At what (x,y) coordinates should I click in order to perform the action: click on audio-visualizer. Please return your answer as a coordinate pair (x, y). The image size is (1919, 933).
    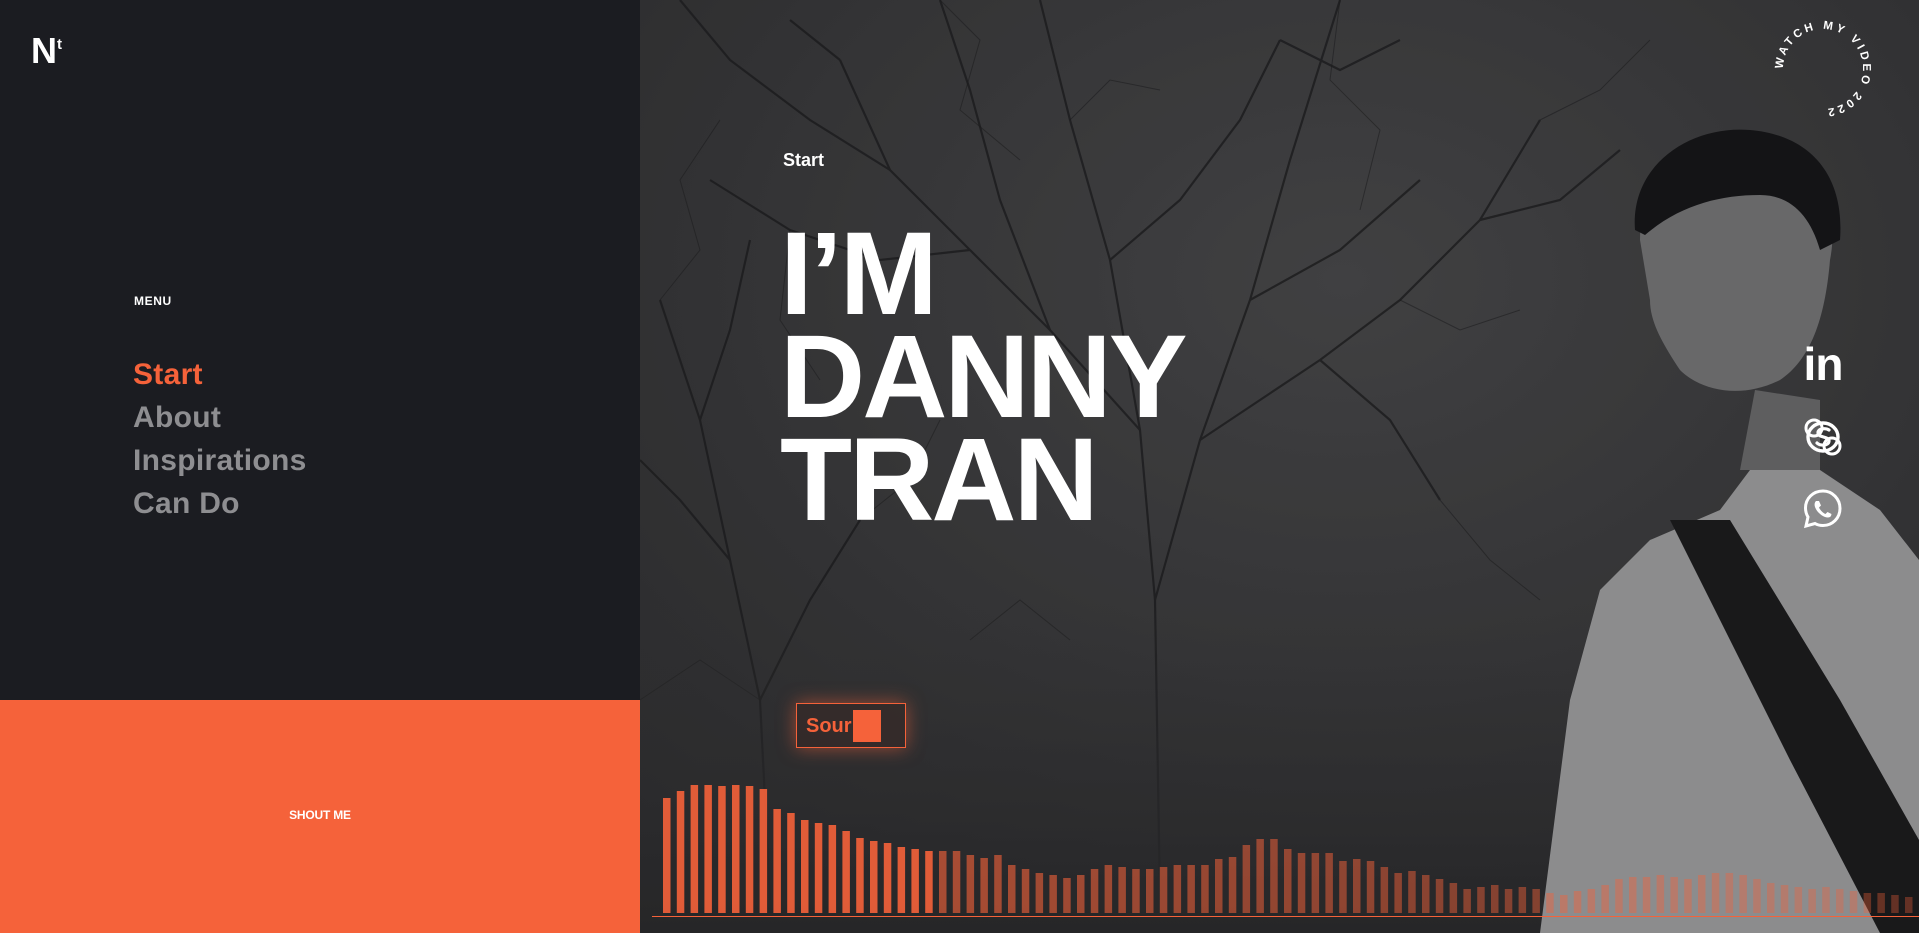
    Looking at the image, I should click on (1288, 849).